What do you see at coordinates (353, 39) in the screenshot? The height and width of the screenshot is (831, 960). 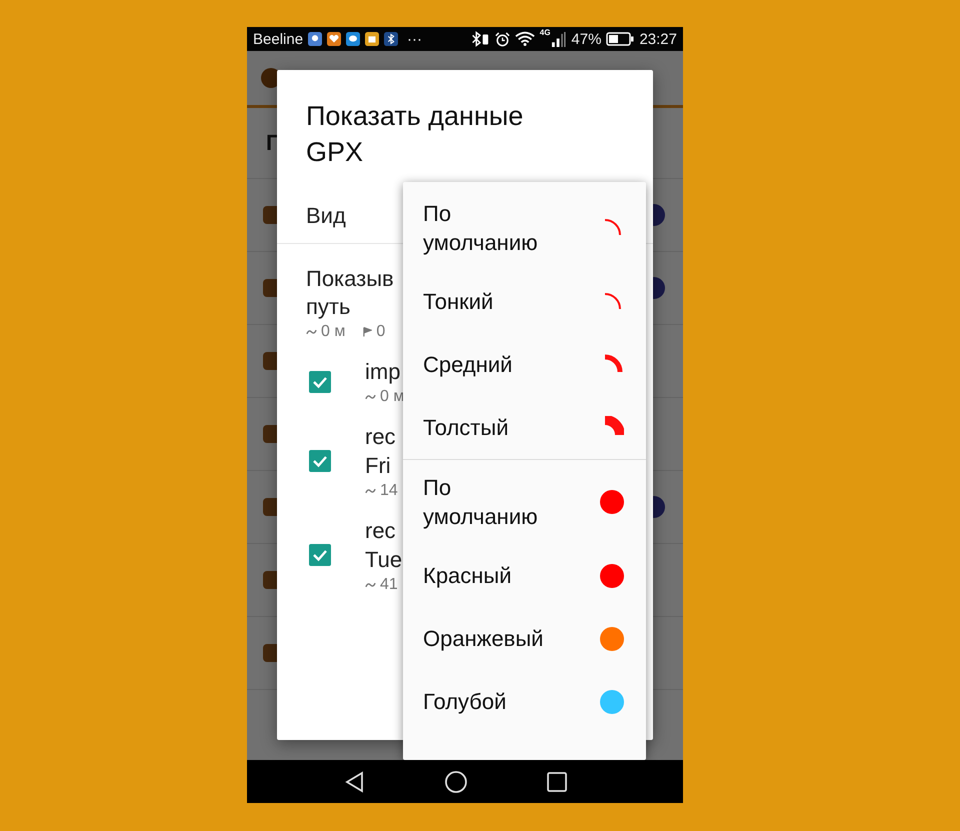 I see `chat-bubble-icon` at bounding box center [353, 39].